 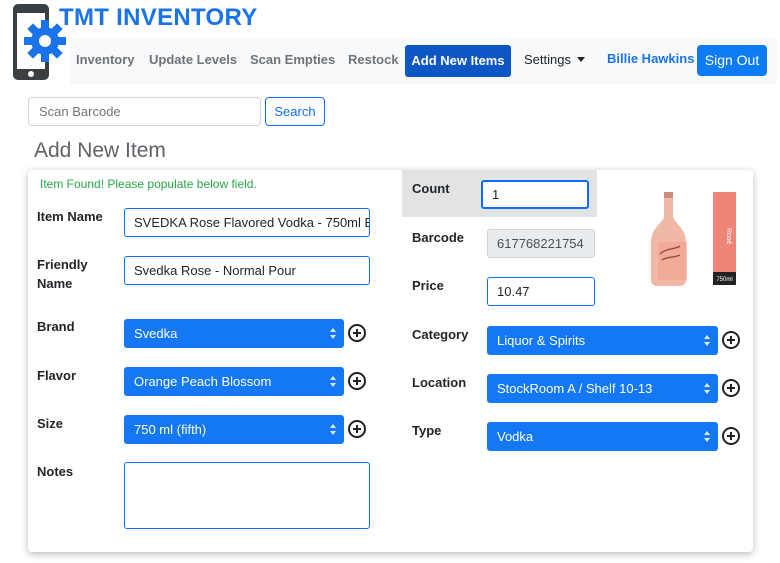 I want to click on nav-restock: Restock, so click(x=373, y=59).